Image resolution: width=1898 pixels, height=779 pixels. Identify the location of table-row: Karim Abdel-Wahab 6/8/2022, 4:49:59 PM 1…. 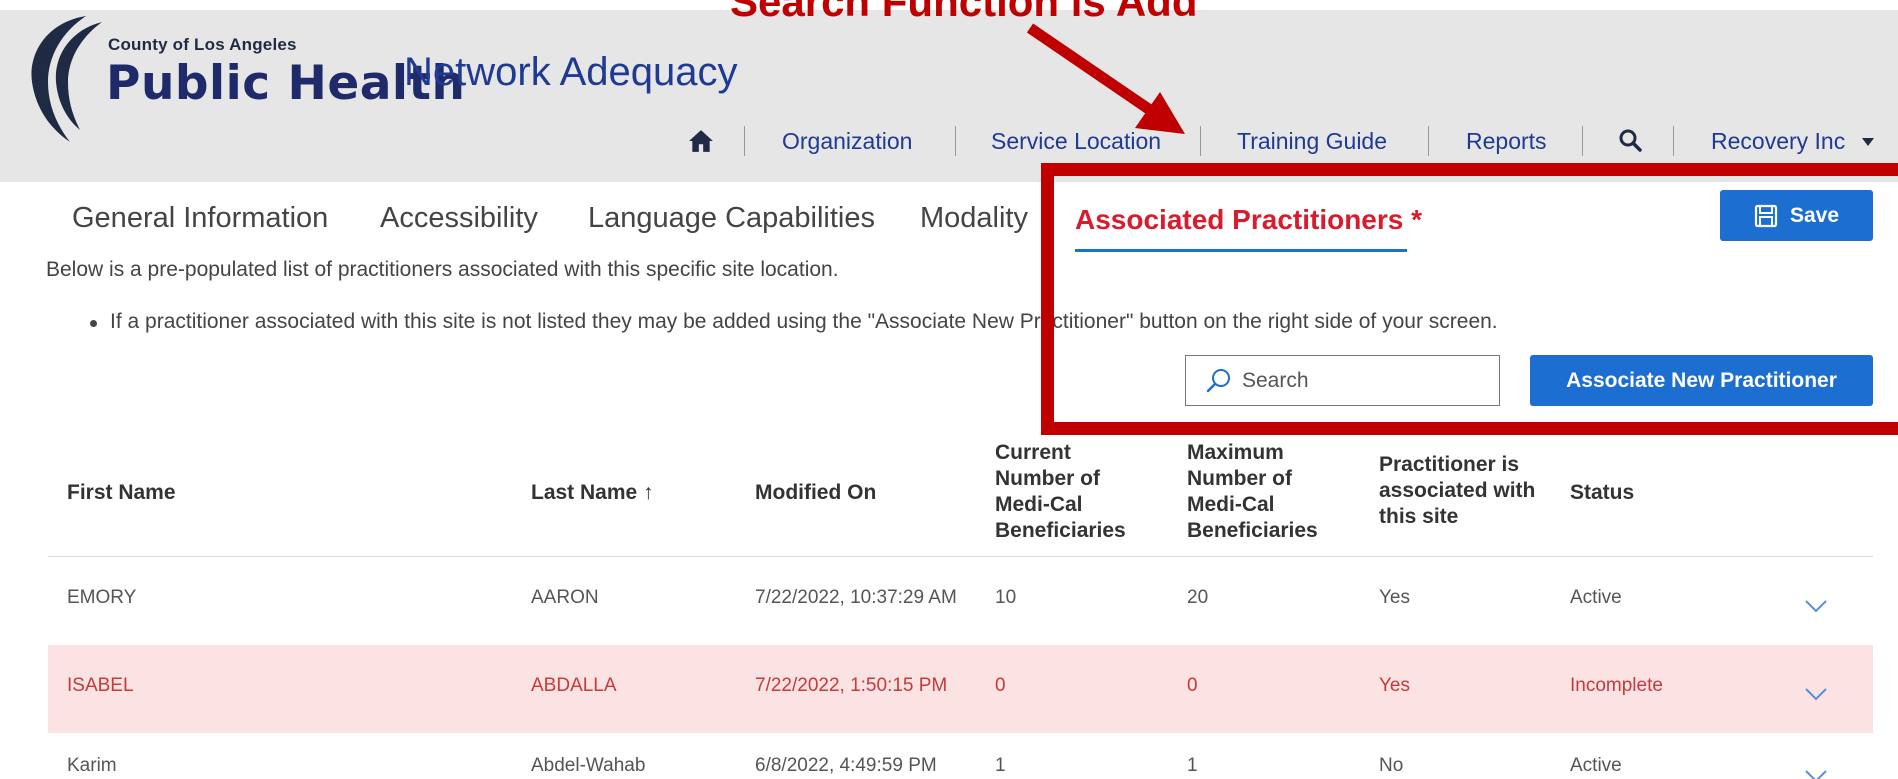
(960, 756).